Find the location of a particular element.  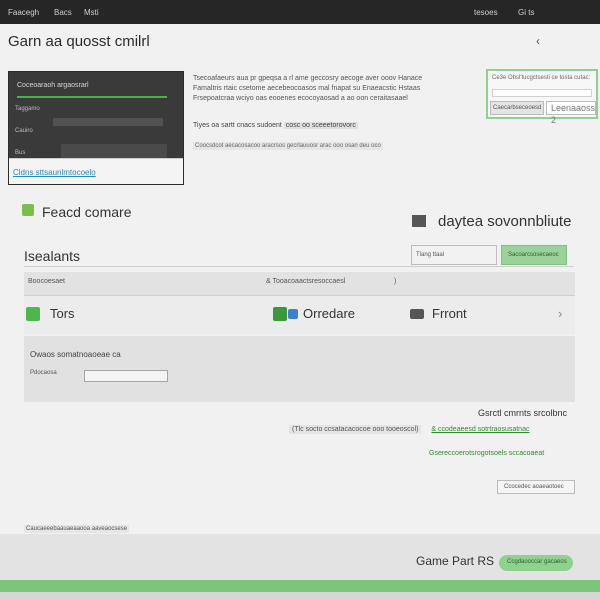

square-icon is located at coordinates (419, 221).